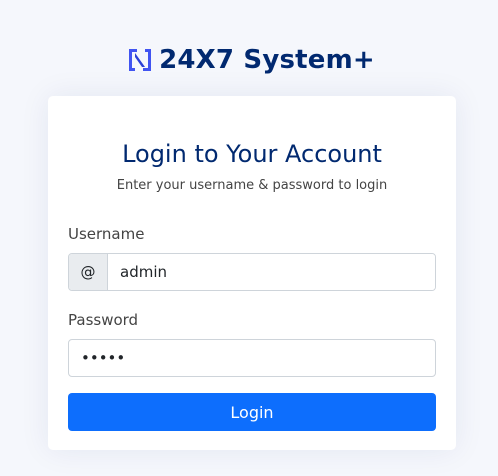 The width and height of the screenshot is (498, 476). What do you see at coordinates (106, 234) in the screenshot?
I see `username-label: Username` at bounding box center [106, 234].